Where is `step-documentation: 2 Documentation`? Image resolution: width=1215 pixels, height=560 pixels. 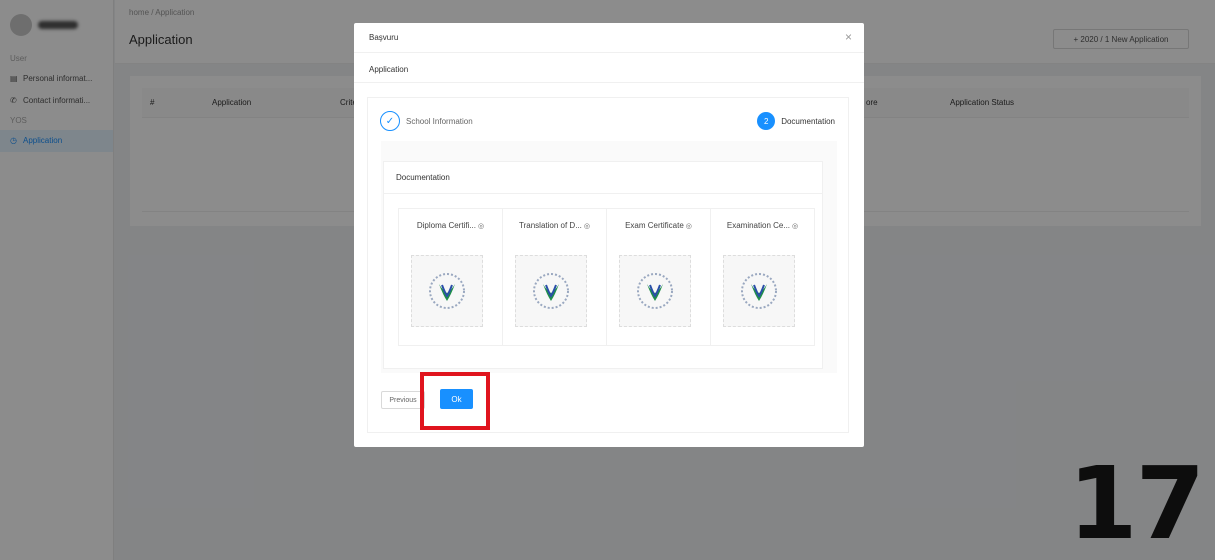
step-documentation: 2 Documentation is located at coordinates (796, 121).